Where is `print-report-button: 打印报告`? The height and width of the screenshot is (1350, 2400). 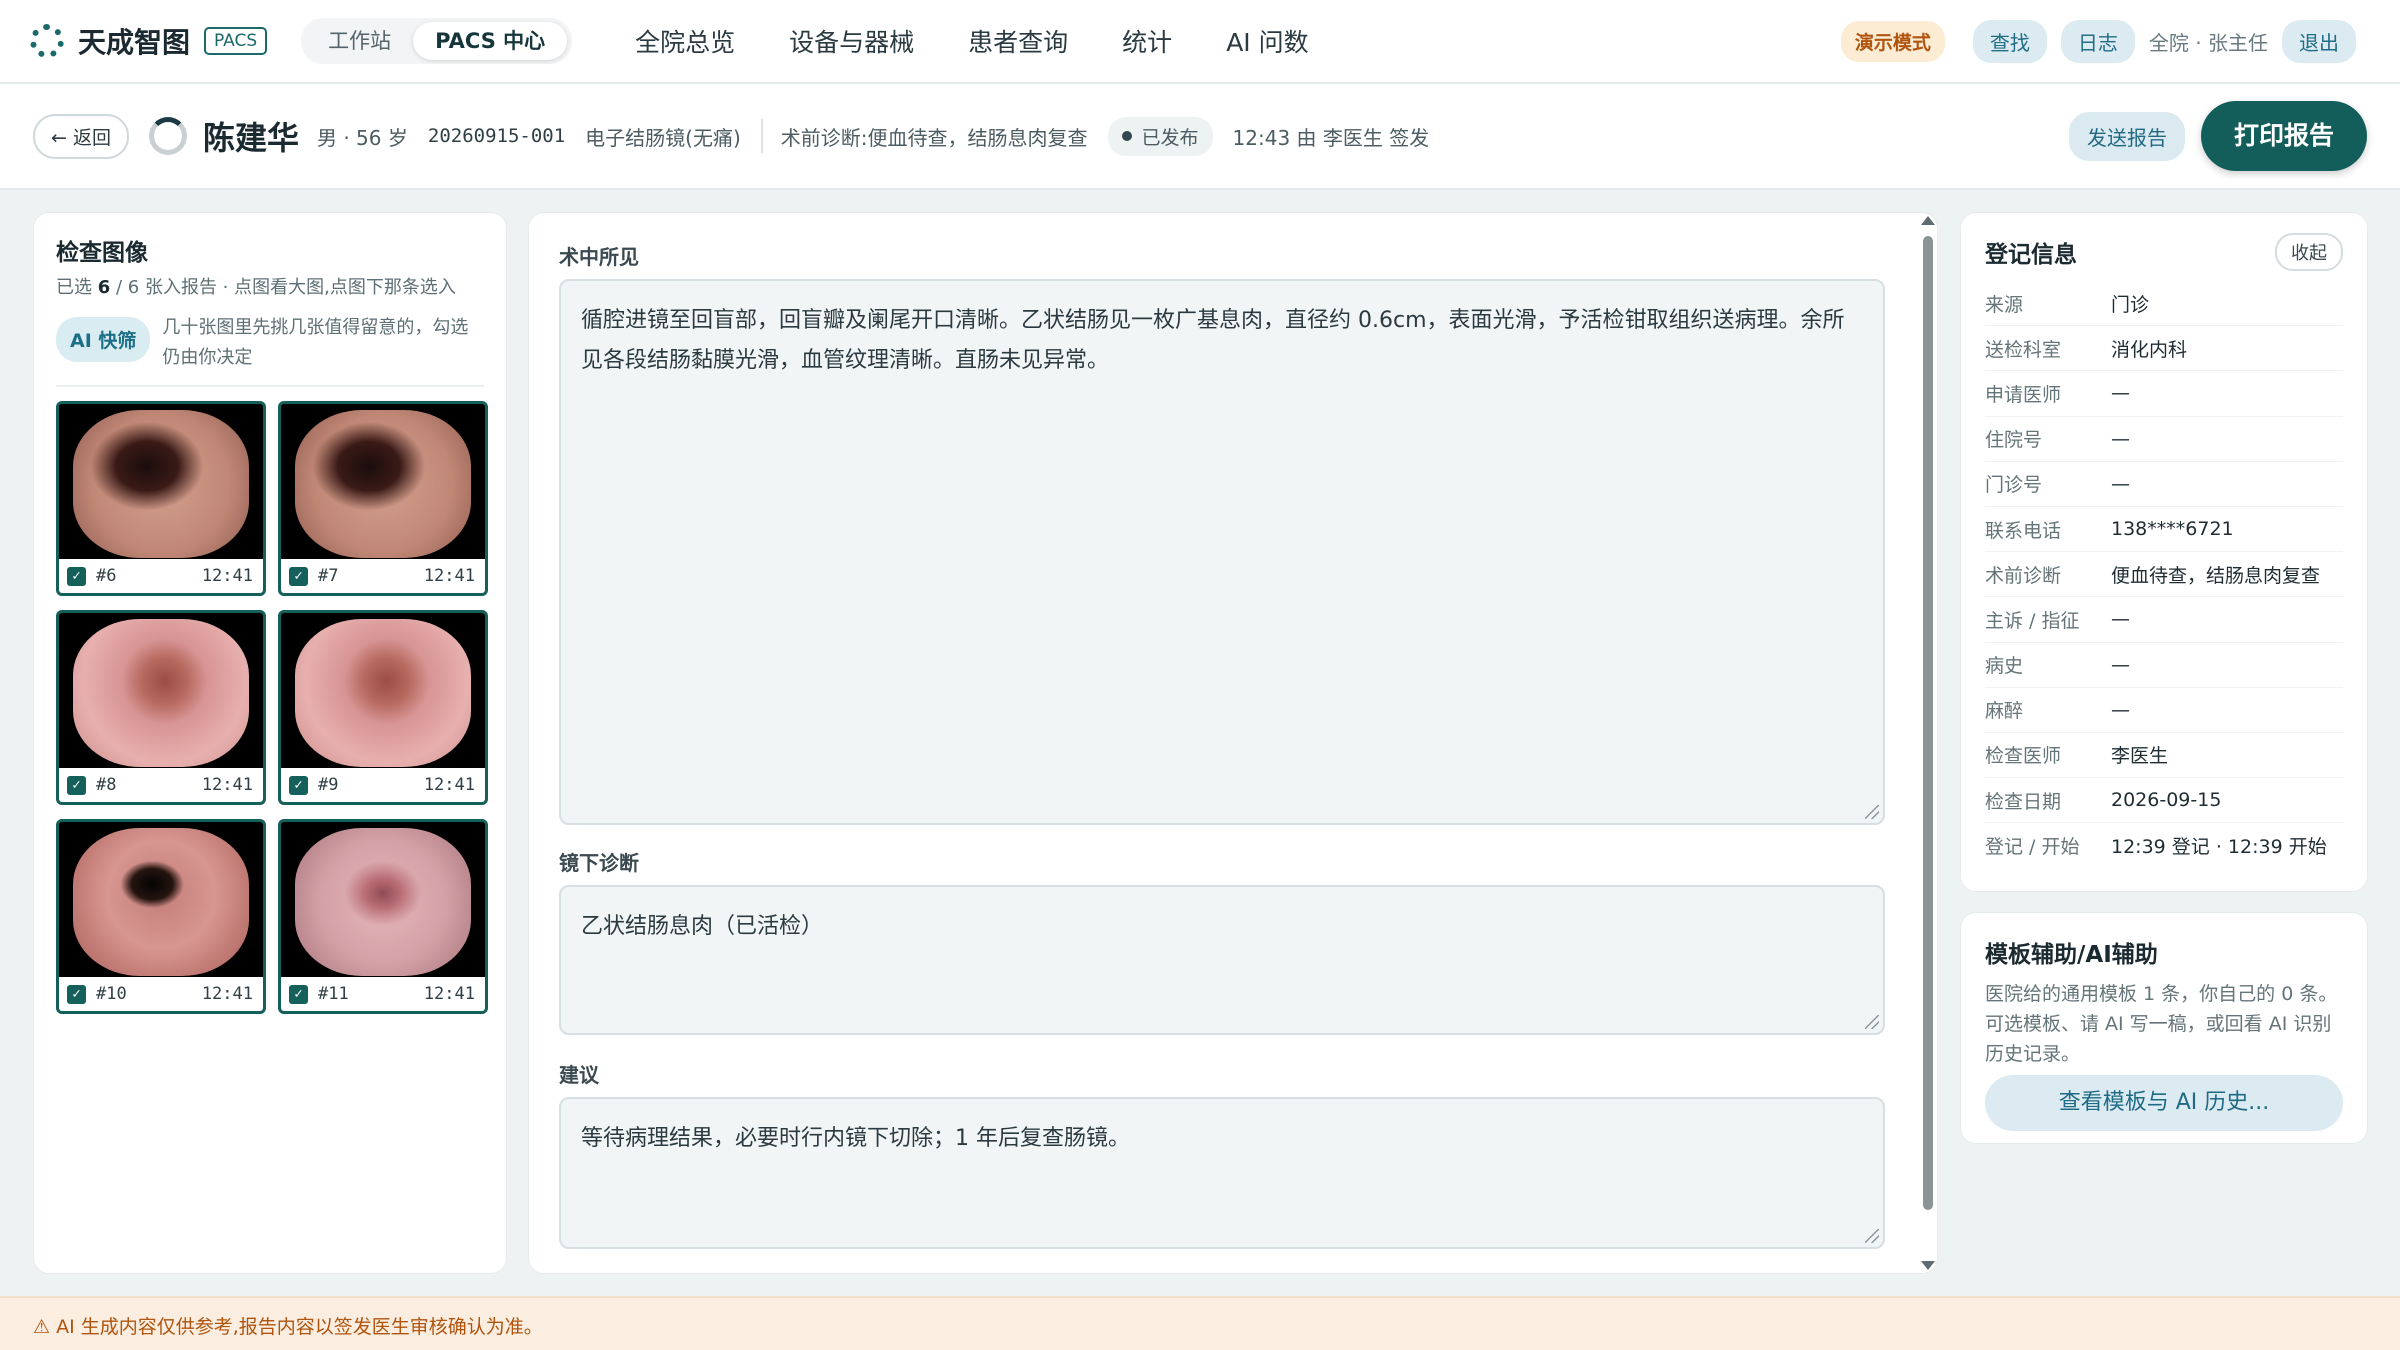 print-report-button: 打印报告 is located at coordinates (2283, 136).